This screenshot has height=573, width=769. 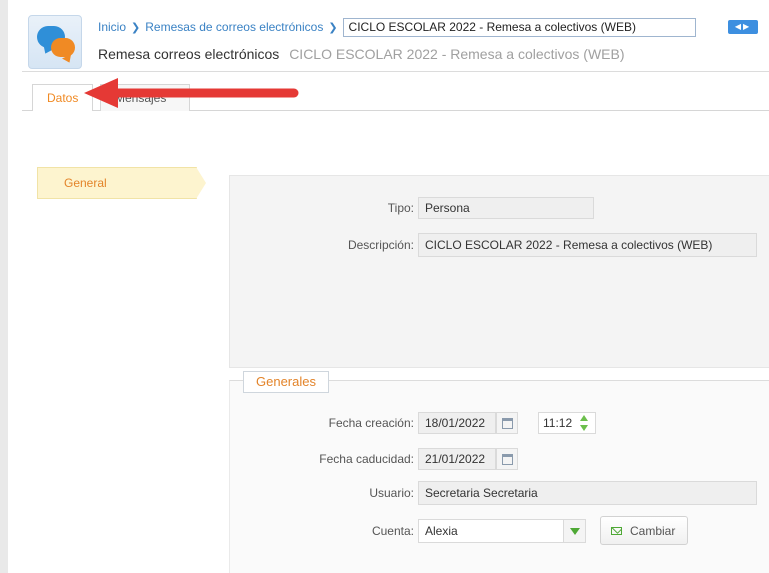 What do you see at coordinates (616, 530) in the screenshot?
I see `envelope-icon` at bounding box center [616, 530].